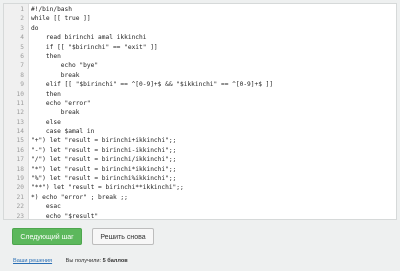 The height and width of the screenshot is (271, 400). Describe the element at coordinates (22, 28) in the screenshot. I see `line-number: 3` at that location.